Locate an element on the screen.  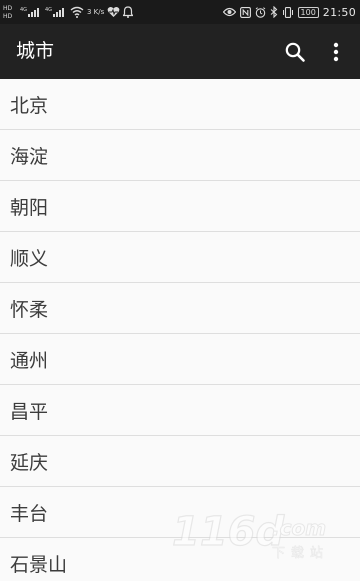
city-list-item: 北京 is located at coordinates (180, 104).